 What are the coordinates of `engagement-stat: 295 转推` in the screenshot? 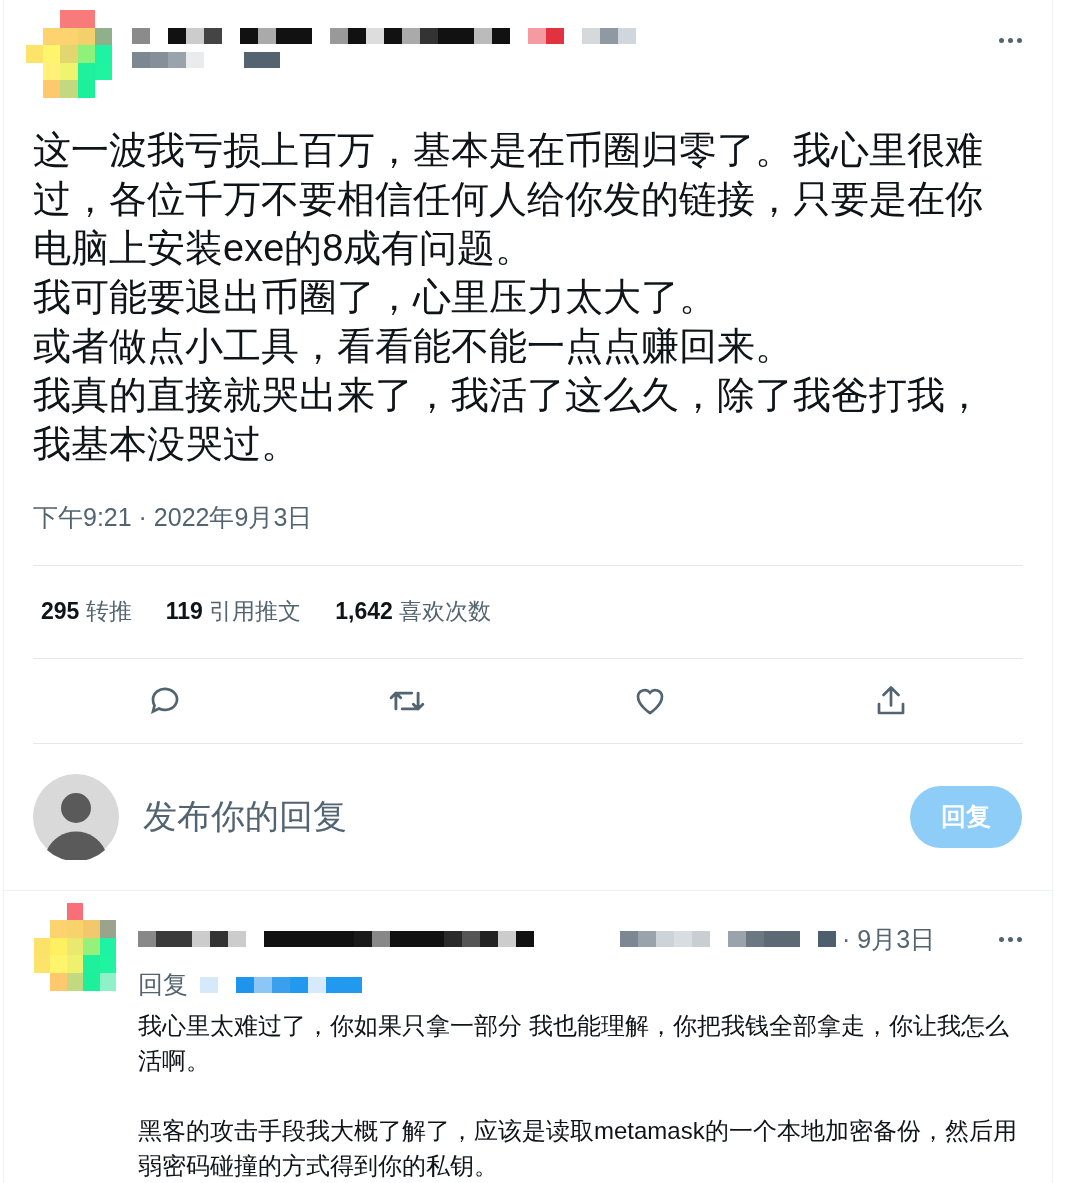 It's located at (86, 611).